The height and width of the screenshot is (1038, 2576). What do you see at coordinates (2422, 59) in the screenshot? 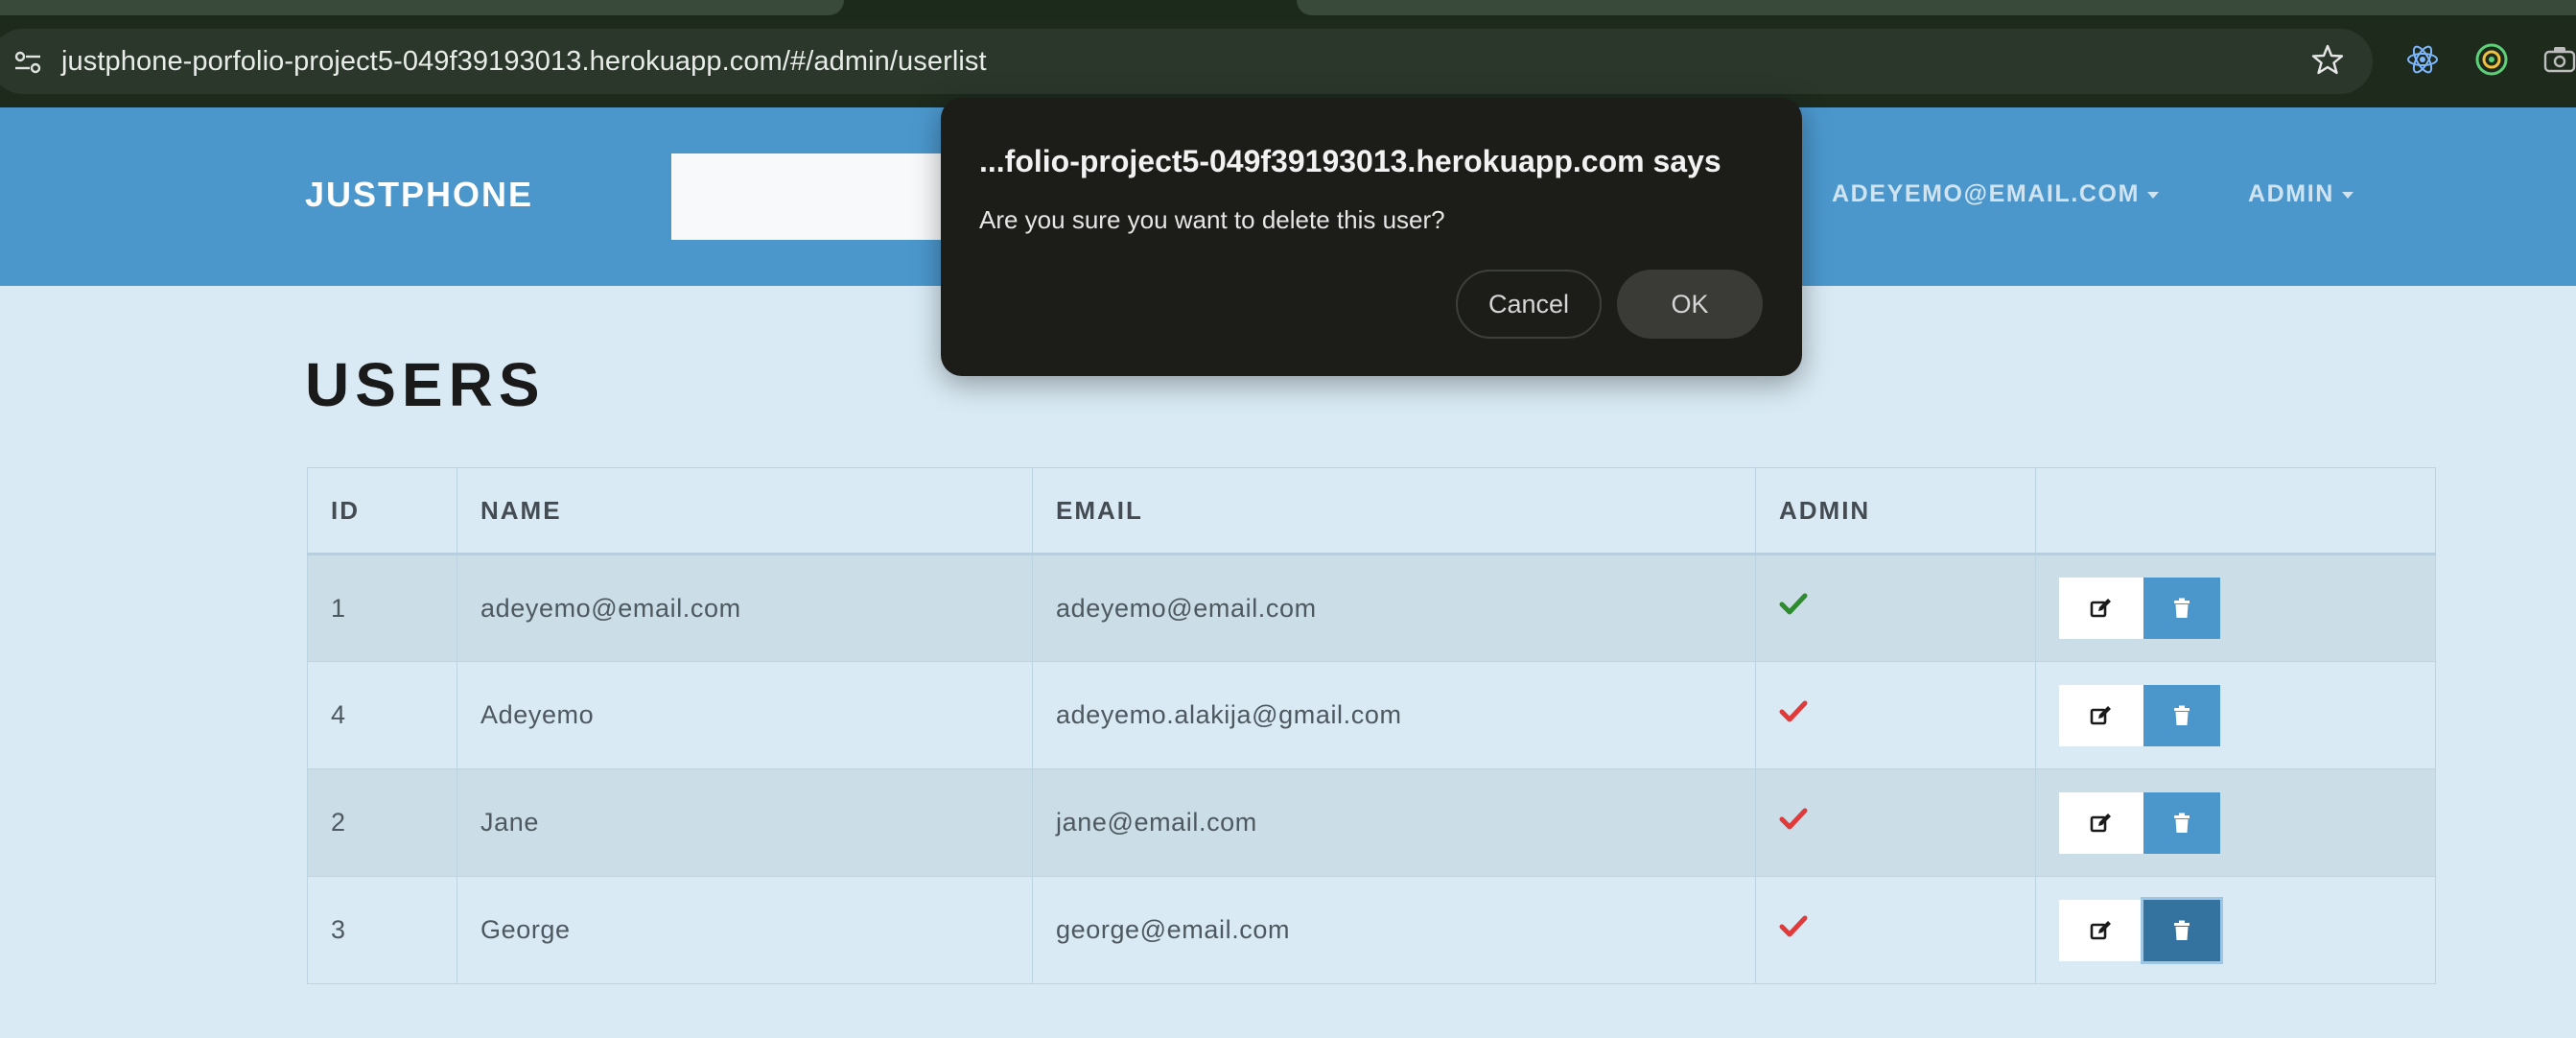
I see `react-devtools-icon` at bounding box center [2422, 59].